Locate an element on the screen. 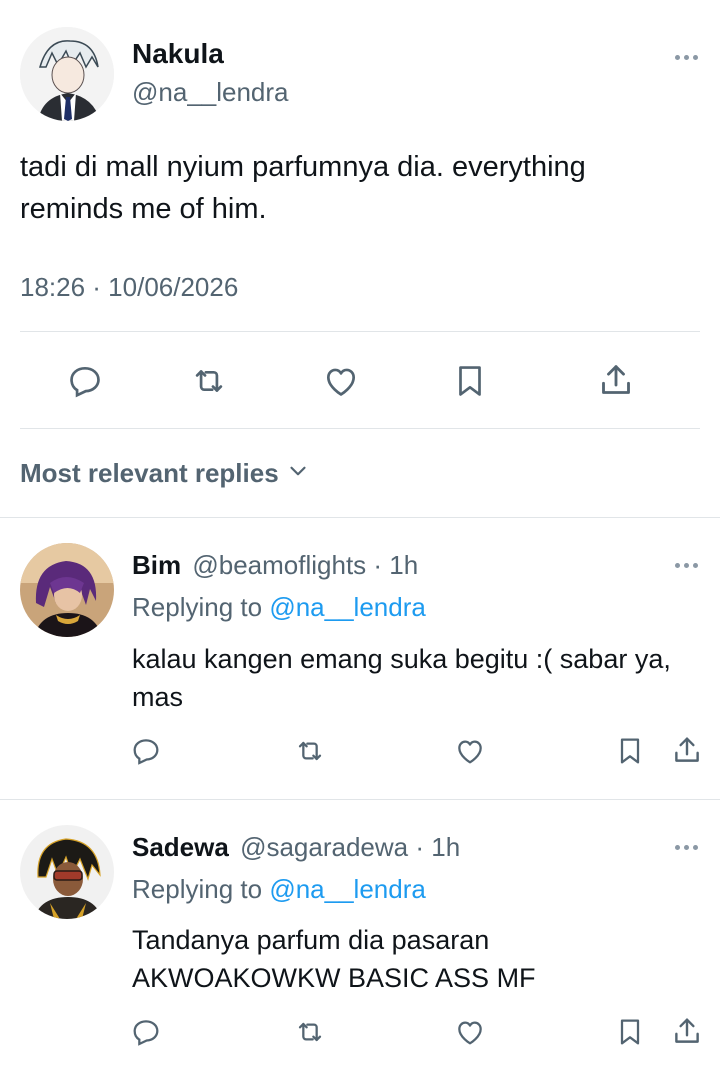  author-handle: @sagaradewa is located at coordinates (324, 847).